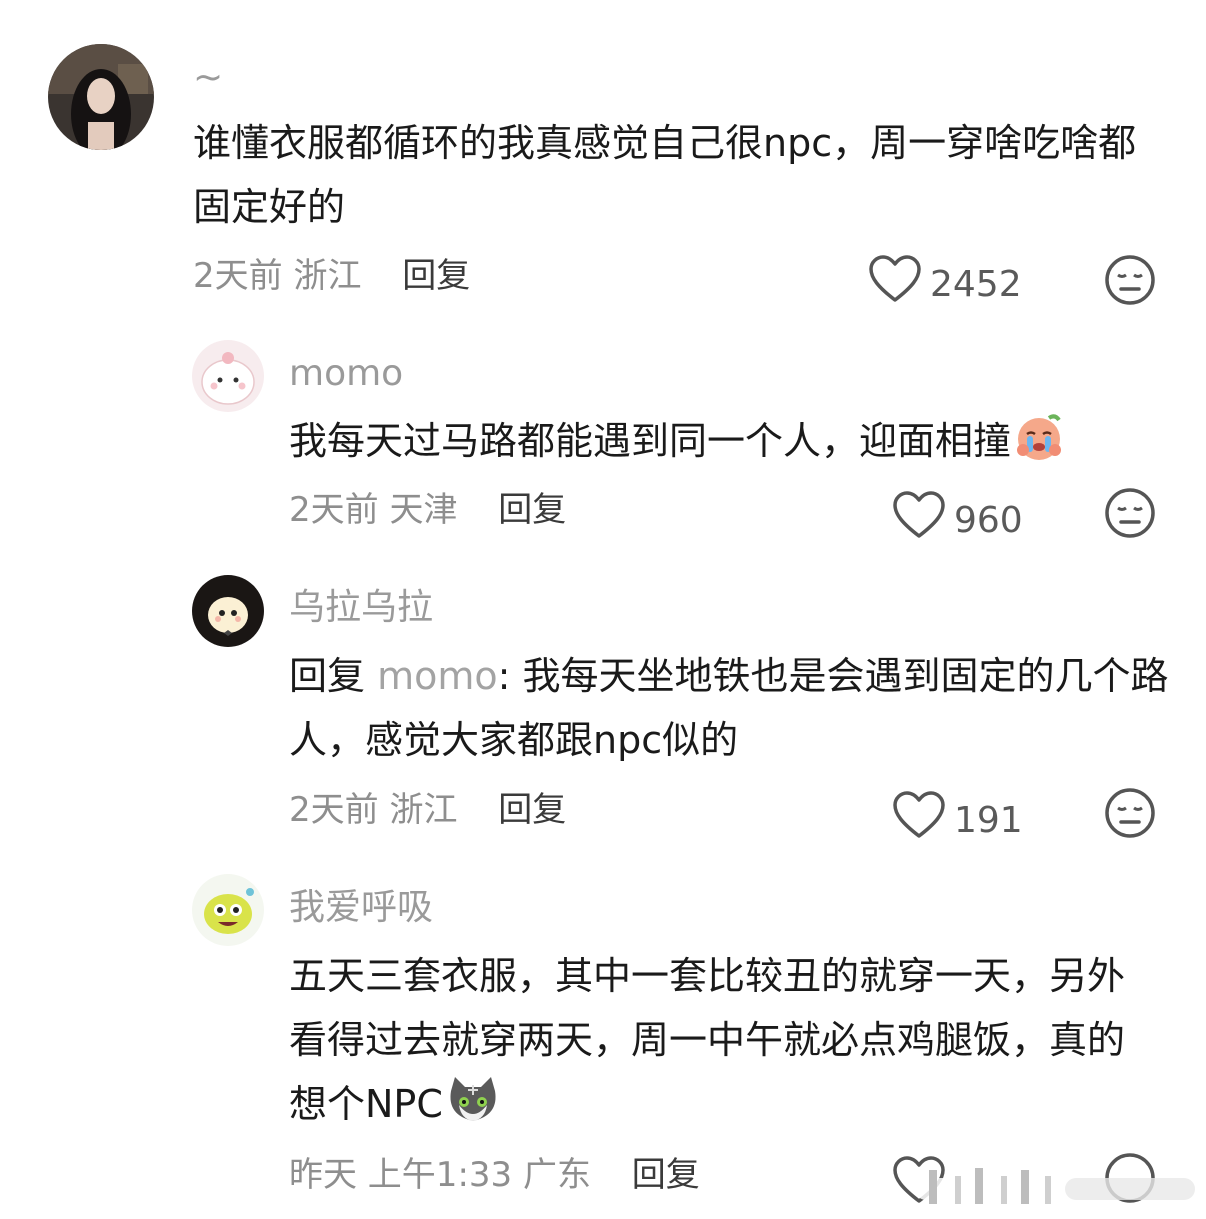 The image size is (1206, 1219). Describe the element at coordinates (437, 676) in the screenshot. I see `reply-target-name: momo` at that location.